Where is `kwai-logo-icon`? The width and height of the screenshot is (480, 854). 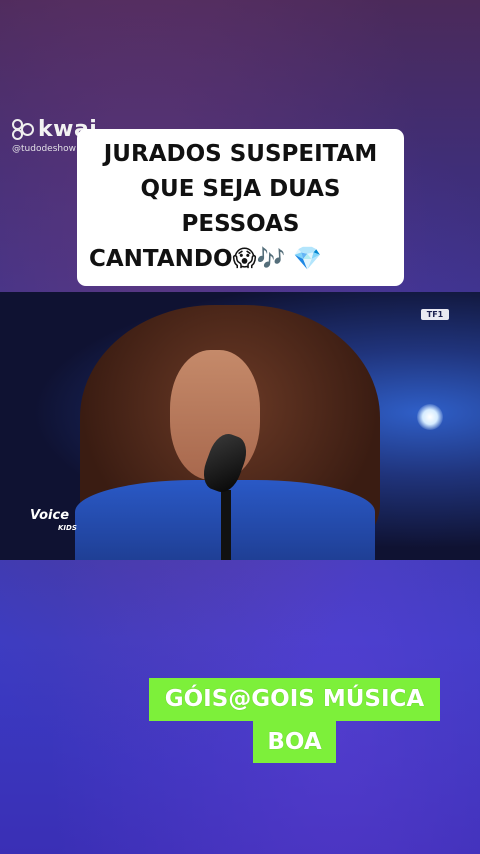 kwai-logo-icon is located at coordinates (23, 129).